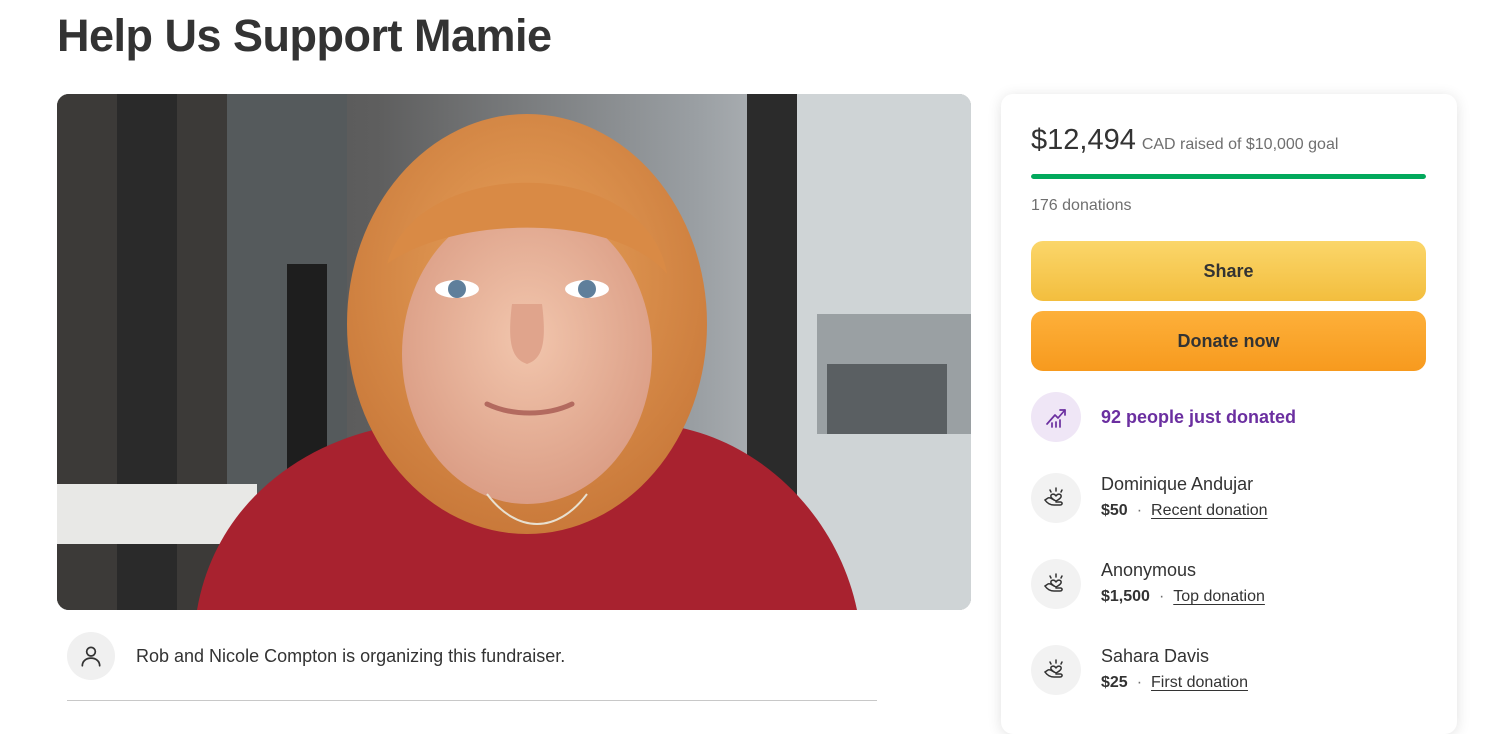  I want to click on donor-name: Dominique Andujar, so click(1177, 484).